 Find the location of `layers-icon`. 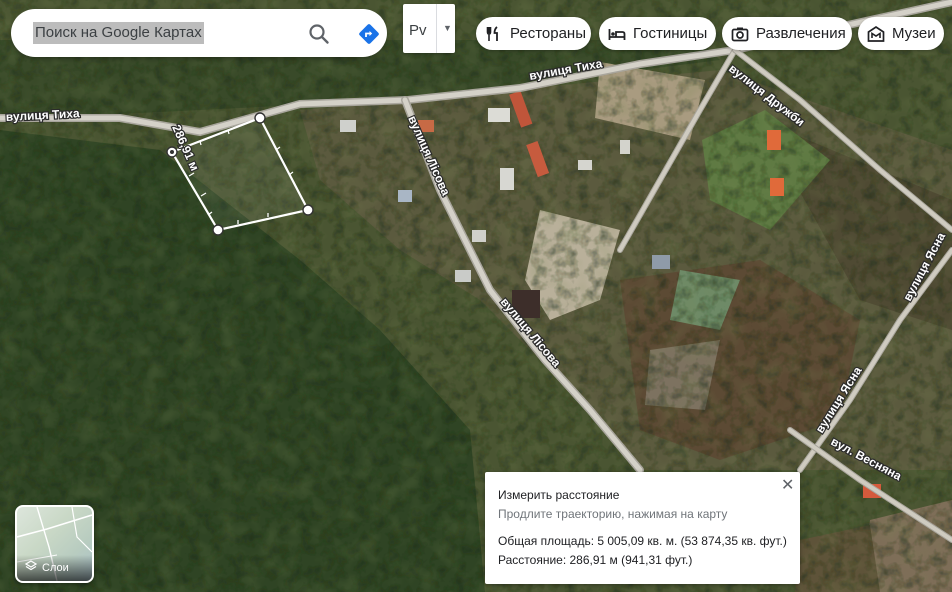

layers-icon is located at coordinates (31, 568).